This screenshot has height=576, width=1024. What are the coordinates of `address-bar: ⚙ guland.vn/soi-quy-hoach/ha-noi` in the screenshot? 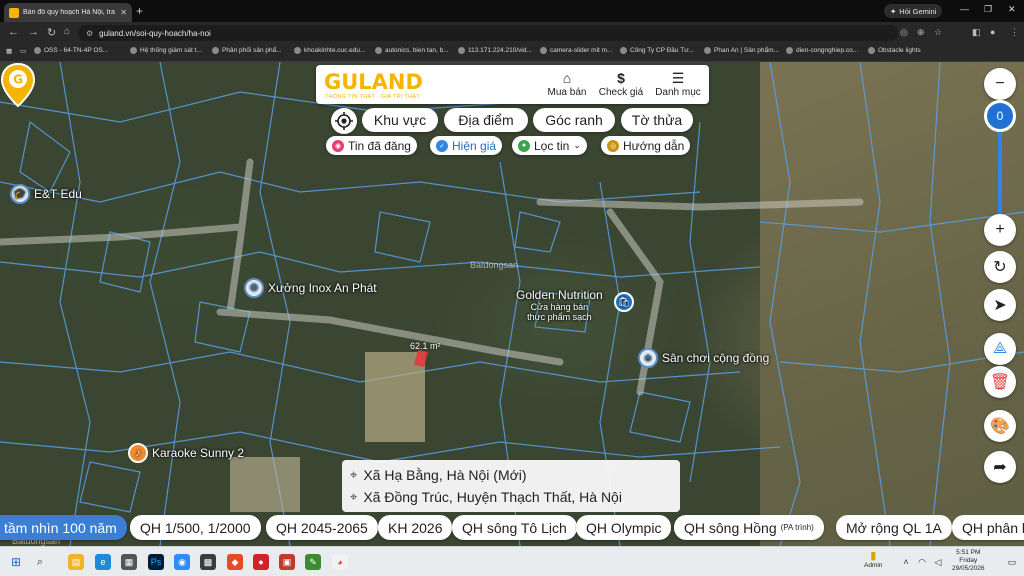 It's located at (488, 33).